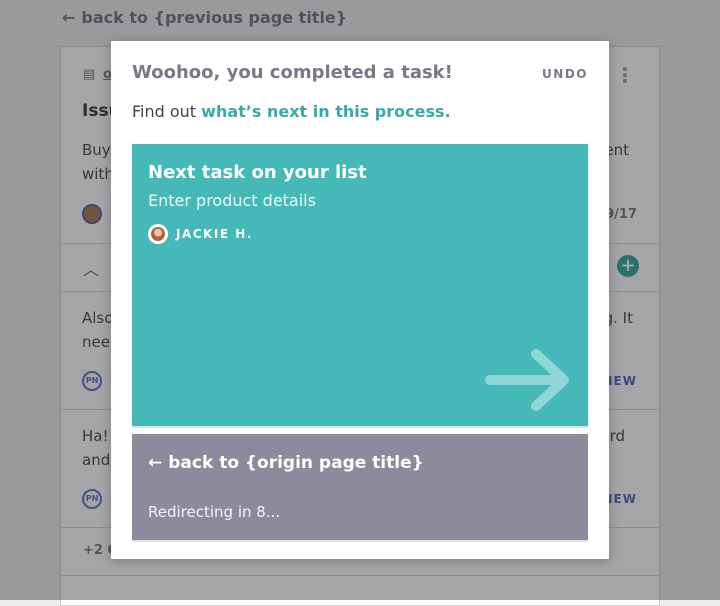 This screenshot has height=606, width=720. I want to click on undo-button: UNDO, so click(565, 74).